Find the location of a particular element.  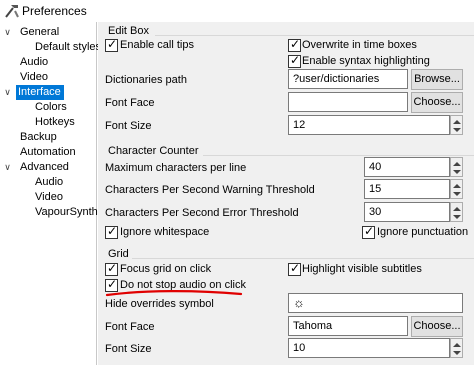

tree-item-video: Video is located at coordinates (34, 77).